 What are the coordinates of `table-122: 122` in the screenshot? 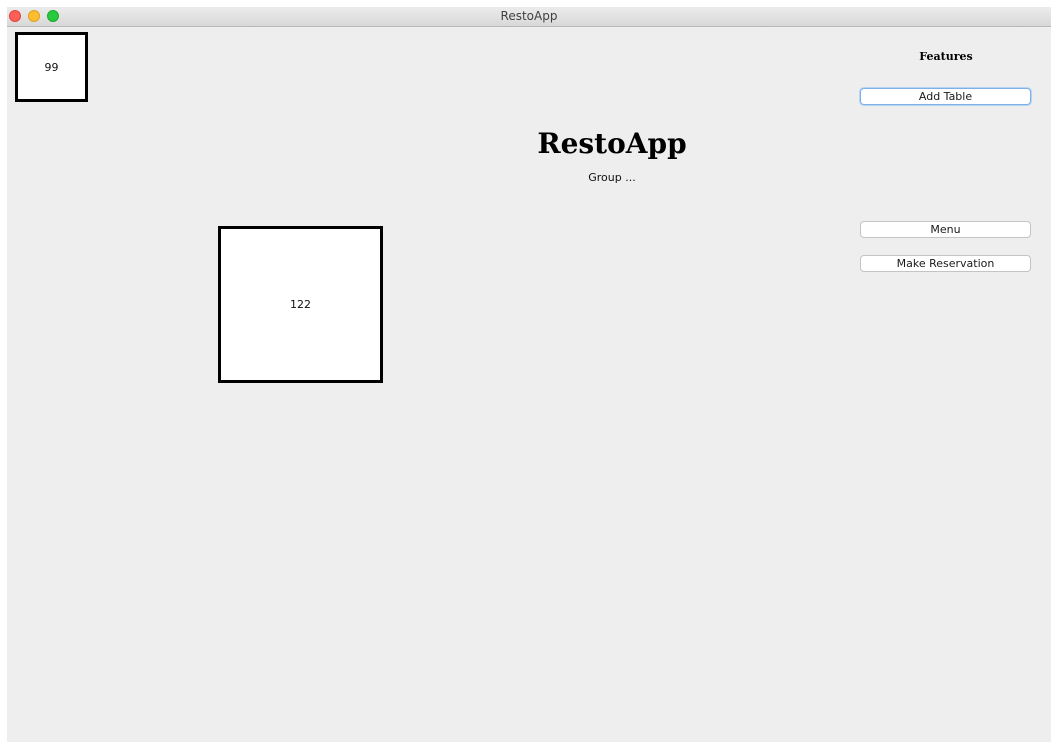 It's located at (300, 304).